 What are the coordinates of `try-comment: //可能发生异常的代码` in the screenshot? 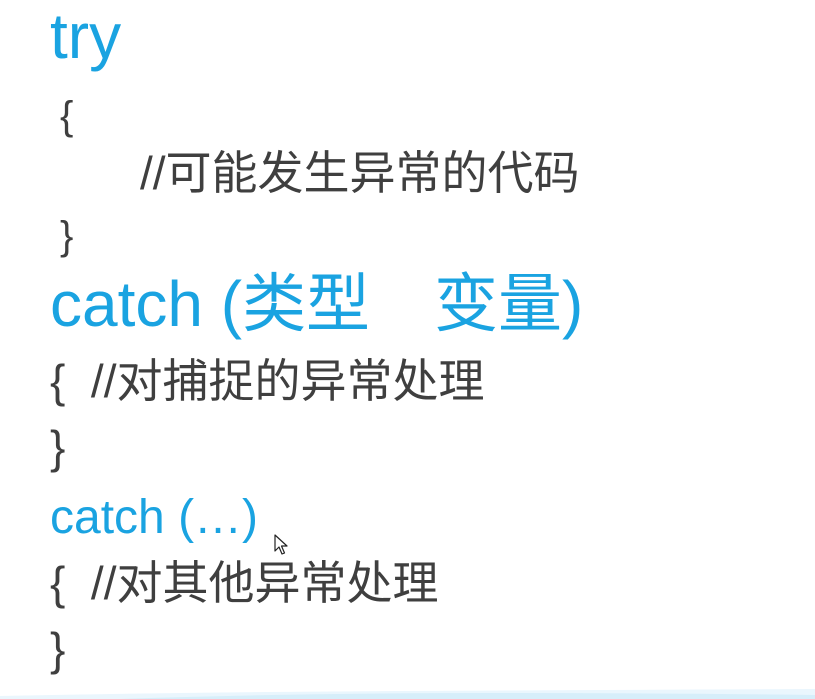 It's located at (360, 173).